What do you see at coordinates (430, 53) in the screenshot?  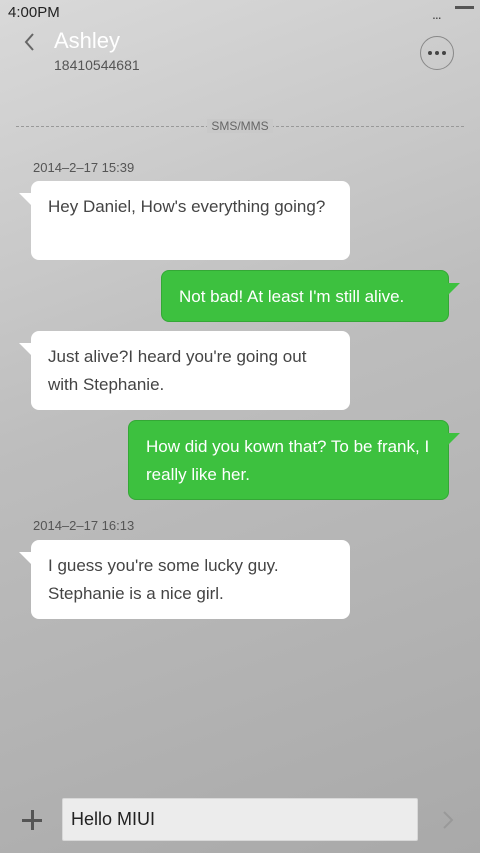 I see `more-options-icon` at bounding box center [430, 53].